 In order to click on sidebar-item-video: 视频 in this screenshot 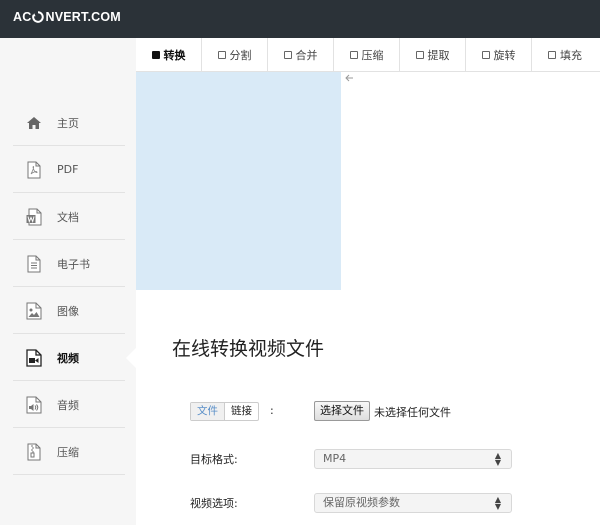, I will do `click(69, 358)`.